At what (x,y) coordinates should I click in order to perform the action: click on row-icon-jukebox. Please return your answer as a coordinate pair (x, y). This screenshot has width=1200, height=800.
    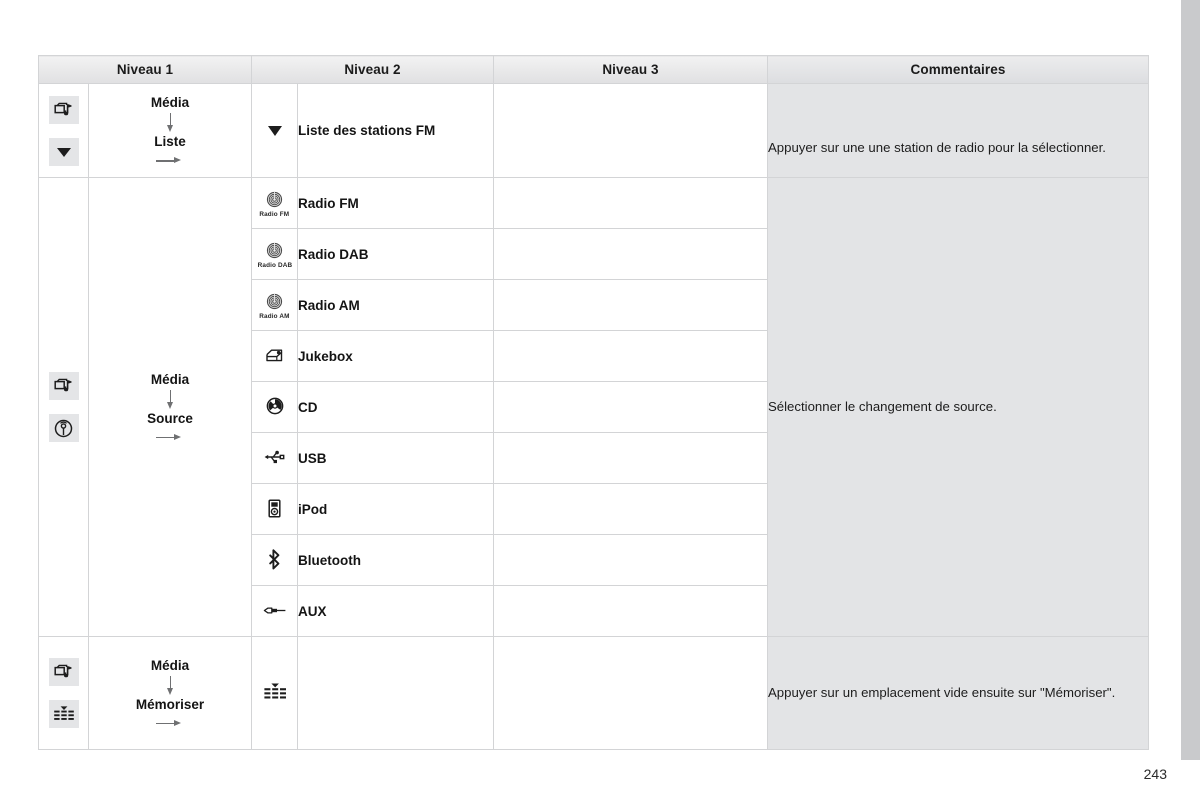
    Looking at the image, I should click on (274, 356).